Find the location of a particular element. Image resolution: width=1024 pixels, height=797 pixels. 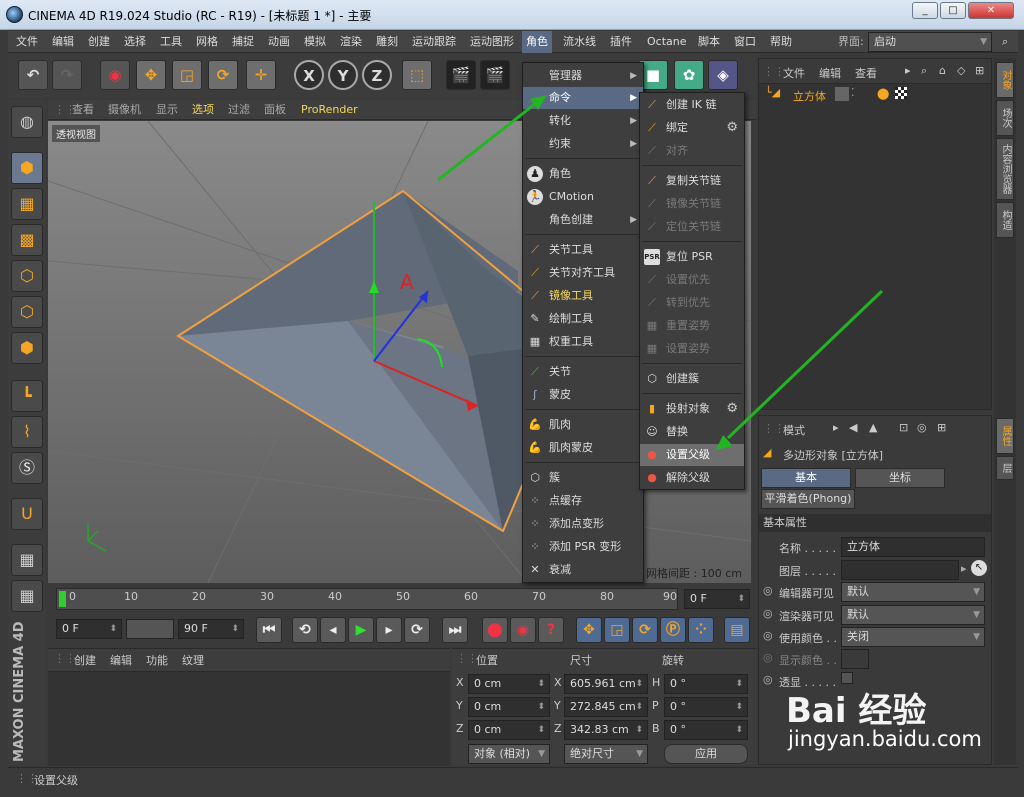

baidu-watermark-url: jingyan.baidu.com is located at coordinates (885, 739).